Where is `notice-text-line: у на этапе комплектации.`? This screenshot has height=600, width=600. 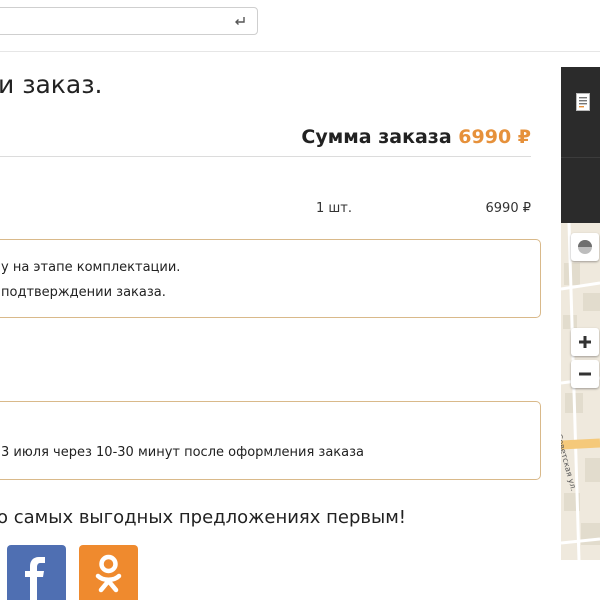
notice-text-line: у на этапе комплектации. is located at coordinates (91, 267).